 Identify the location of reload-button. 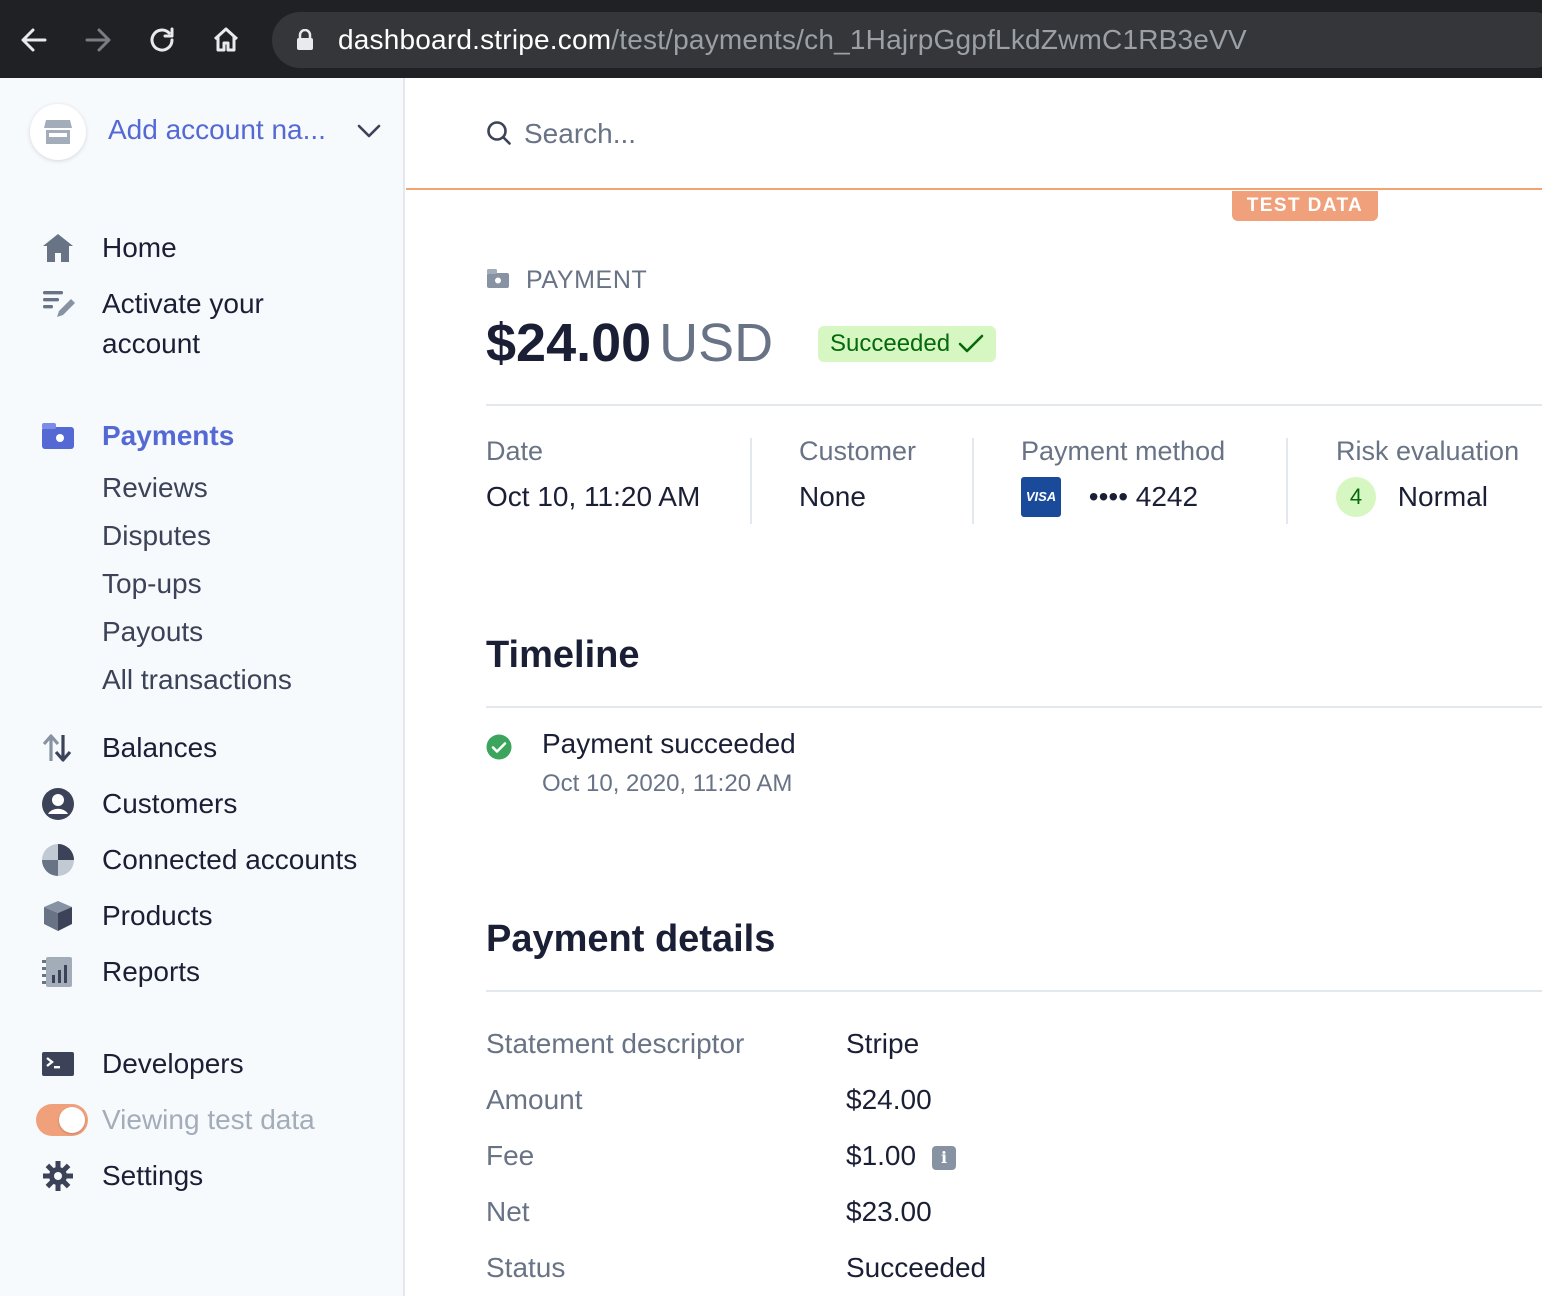
(162, 40).